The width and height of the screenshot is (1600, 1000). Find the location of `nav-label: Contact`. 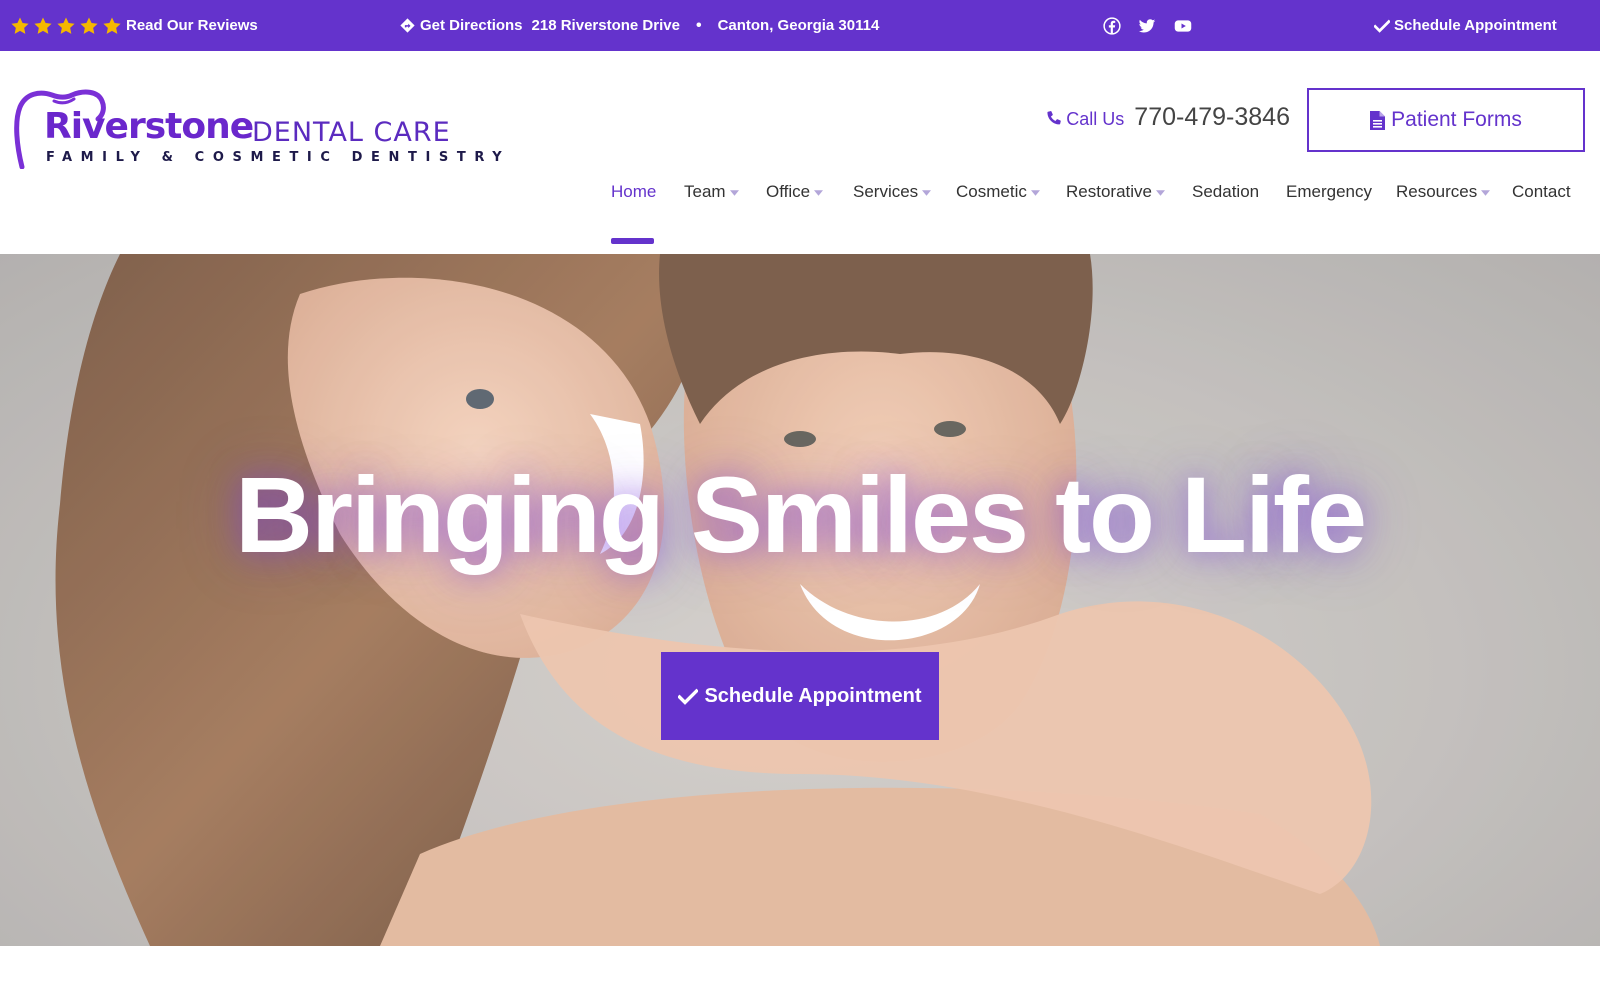

nav-label: Contact is located at coordinates (1541, 191).